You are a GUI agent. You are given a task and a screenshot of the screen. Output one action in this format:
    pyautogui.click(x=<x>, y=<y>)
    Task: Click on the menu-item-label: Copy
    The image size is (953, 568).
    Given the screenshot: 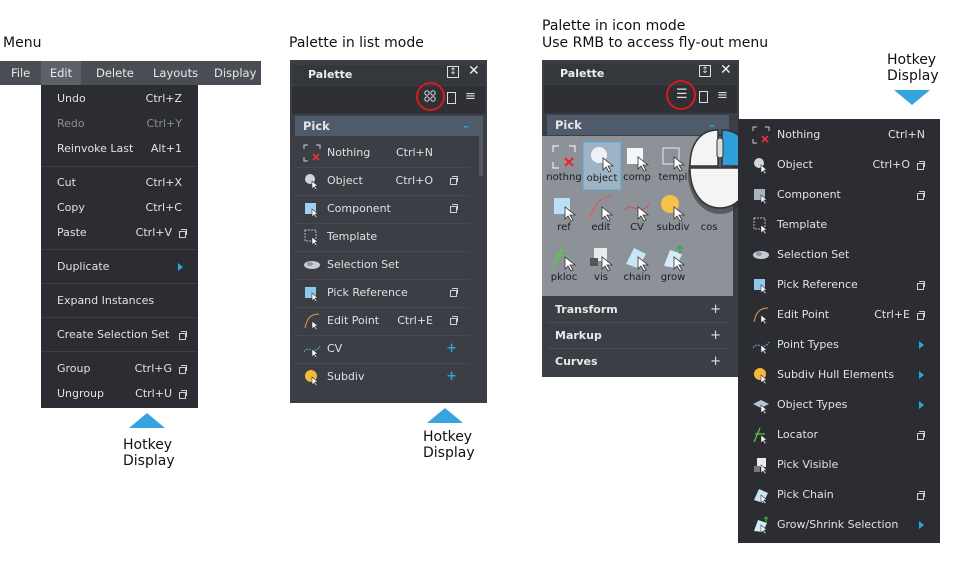 What is the action you would take?
    pyautogui.click(x=71, y=207)
    